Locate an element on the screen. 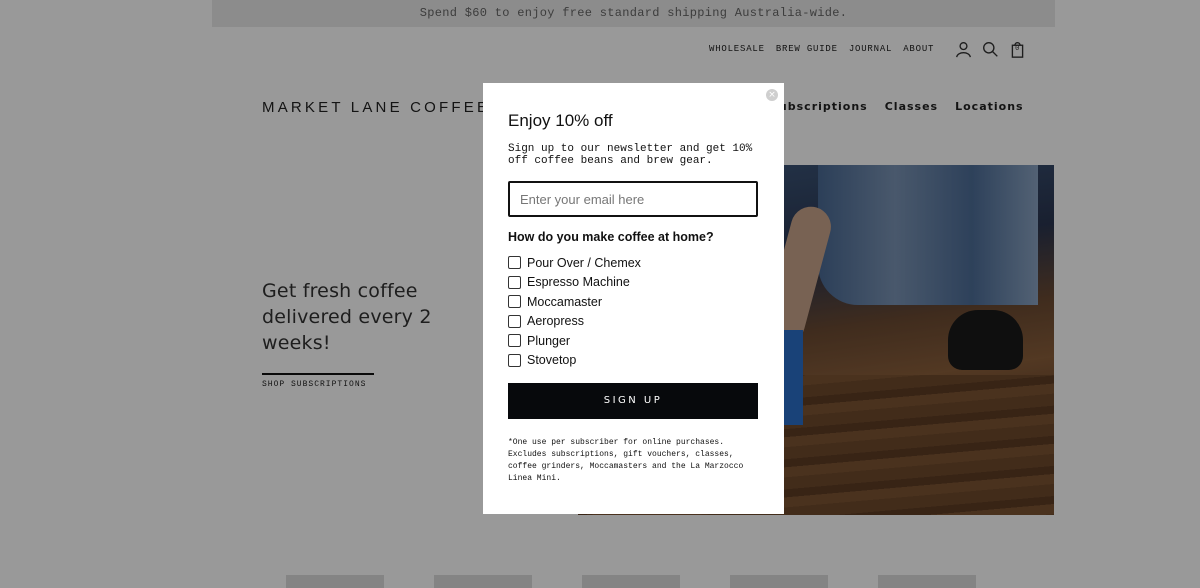  option-stovetop: Stovetop is located at coordinates (574, 361).